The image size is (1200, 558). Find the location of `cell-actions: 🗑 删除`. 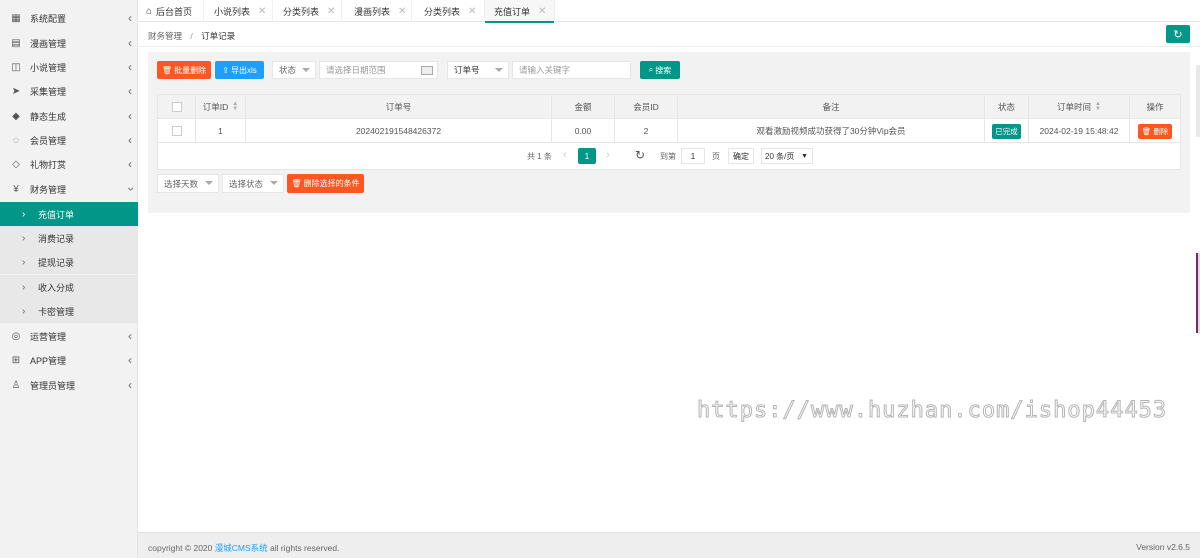

cell-actions: 🗑 删除 is located at coordinates (1155, 131).